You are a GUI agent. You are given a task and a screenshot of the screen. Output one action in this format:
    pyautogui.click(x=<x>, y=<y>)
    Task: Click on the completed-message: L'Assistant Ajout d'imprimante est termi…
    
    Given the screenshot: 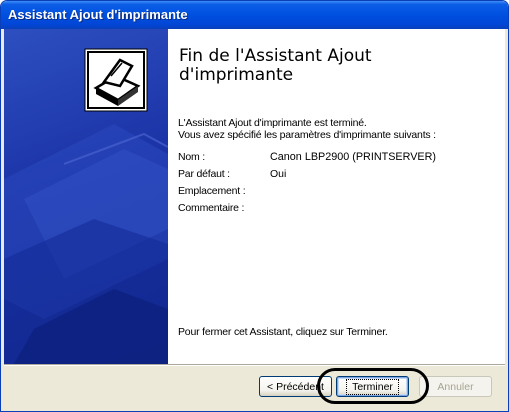 What is the action you would take?
    pyautogui.click(x=272, y=123)
    